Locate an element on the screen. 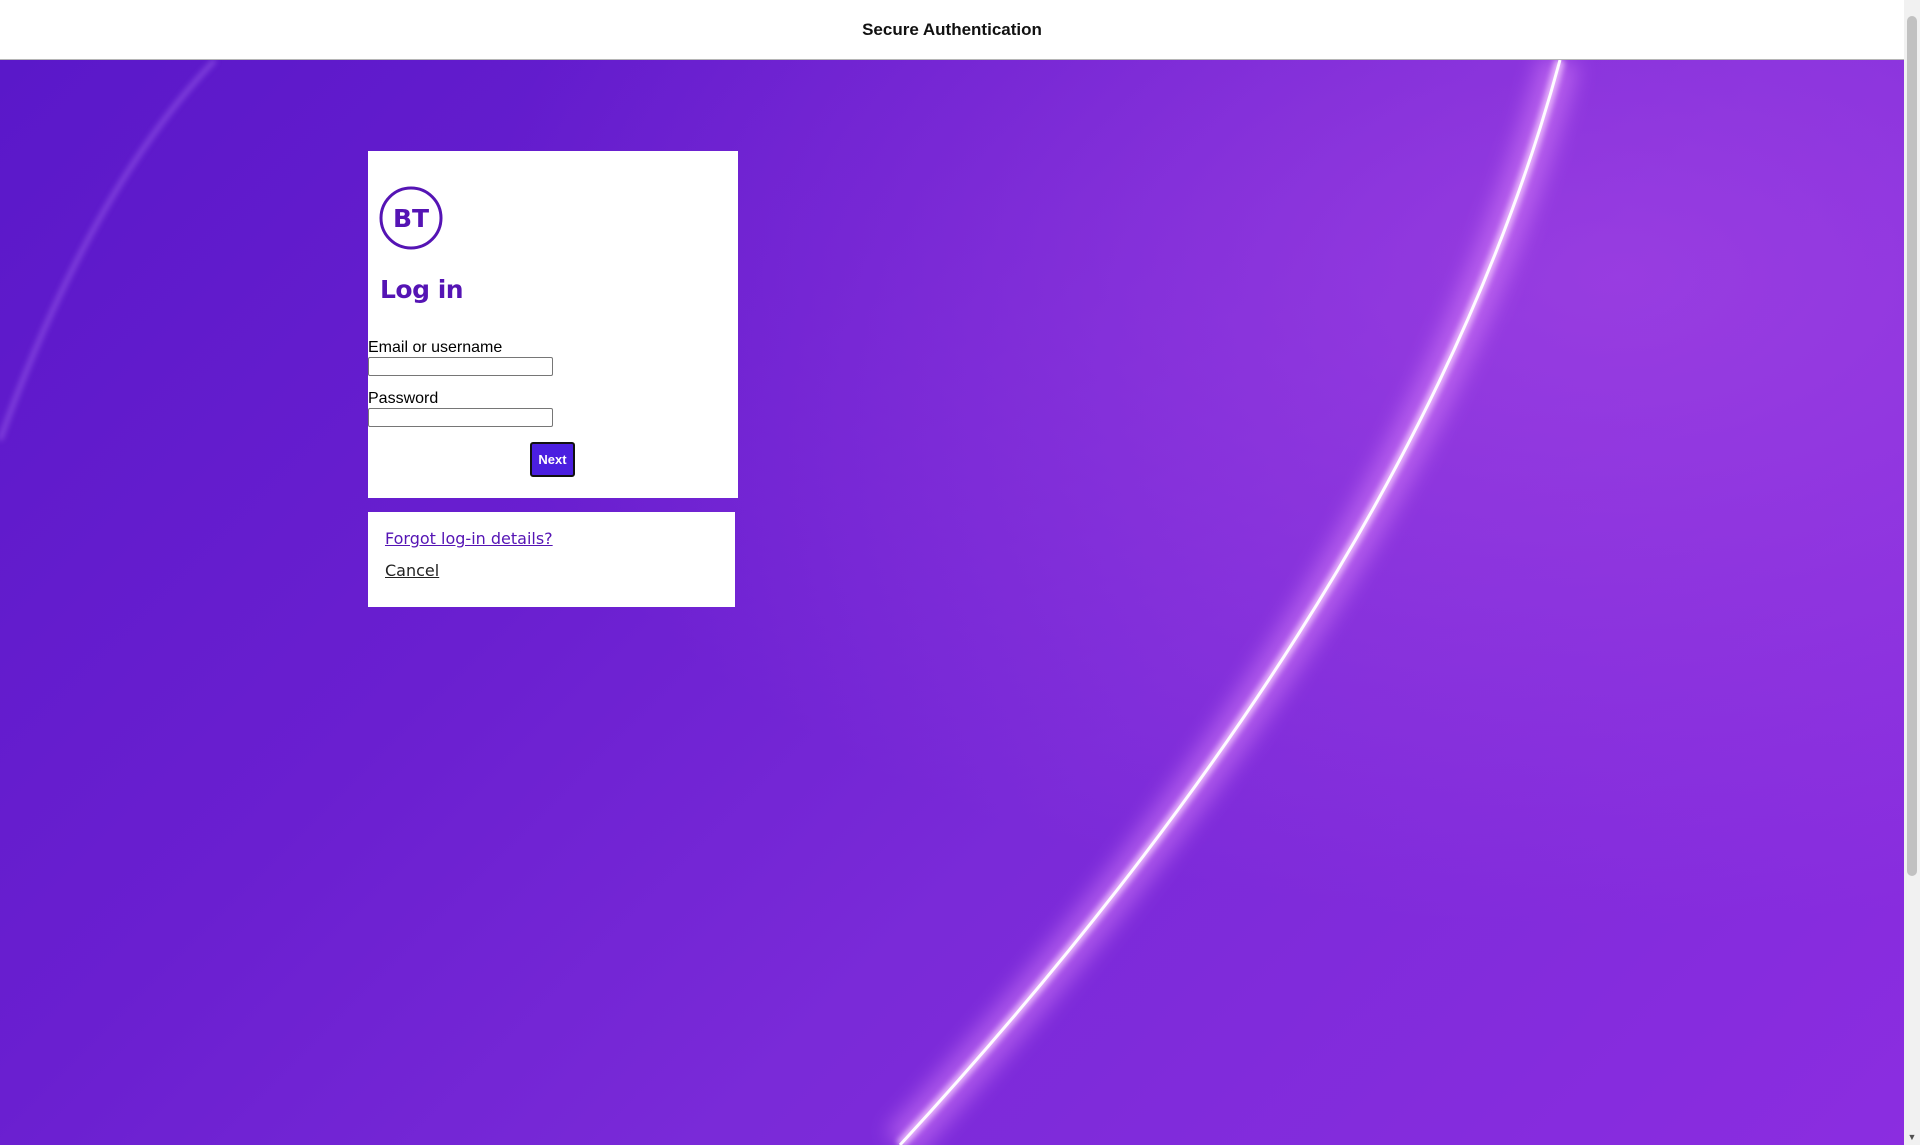  cancel-link: Cancel is located at coordinates (412, 570).